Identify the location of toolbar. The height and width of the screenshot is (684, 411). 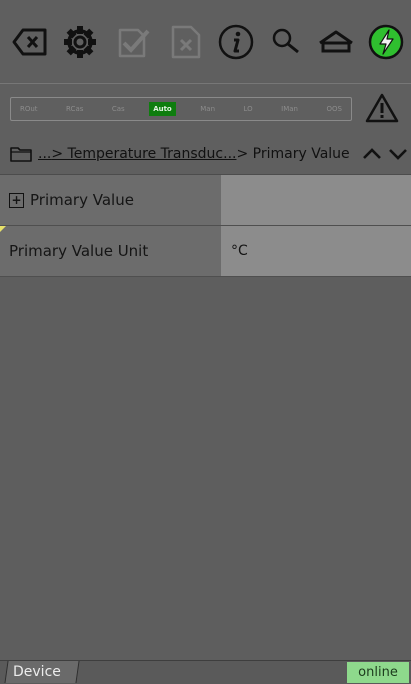
(205, 41).